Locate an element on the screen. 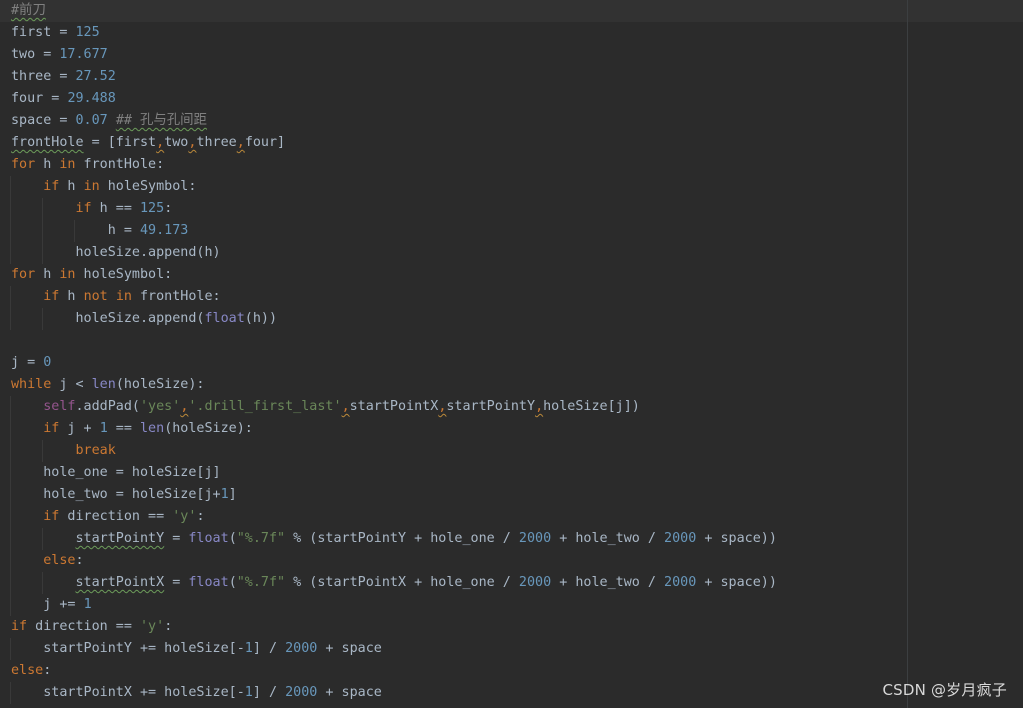  code-token: ] / is located at coordinates (269, 692).